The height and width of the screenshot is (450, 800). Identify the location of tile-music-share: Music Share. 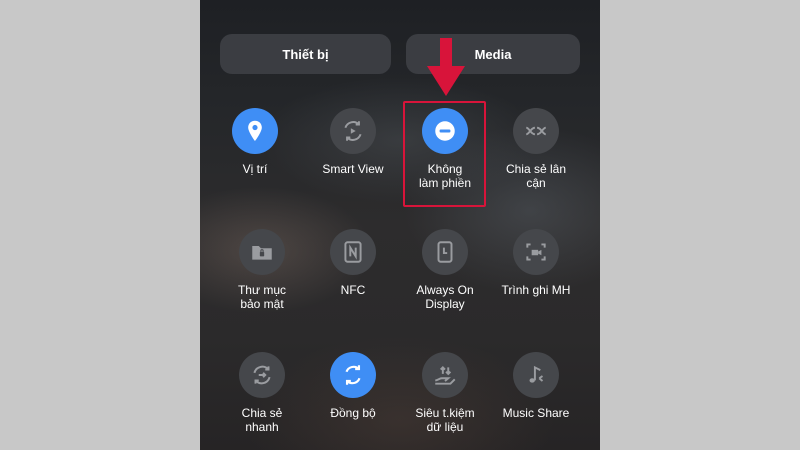
(536, 386).